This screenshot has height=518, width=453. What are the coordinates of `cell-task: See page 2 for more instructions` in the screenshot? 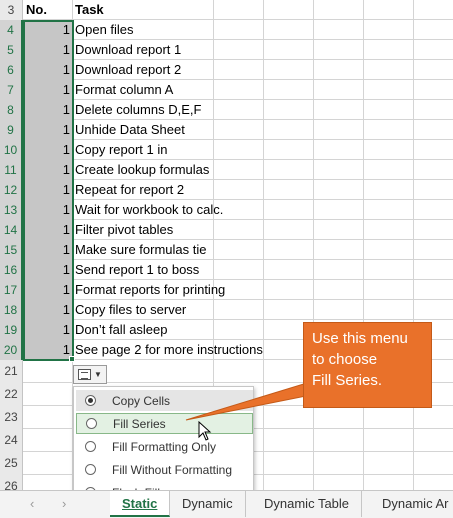 It's located at (168, 350).